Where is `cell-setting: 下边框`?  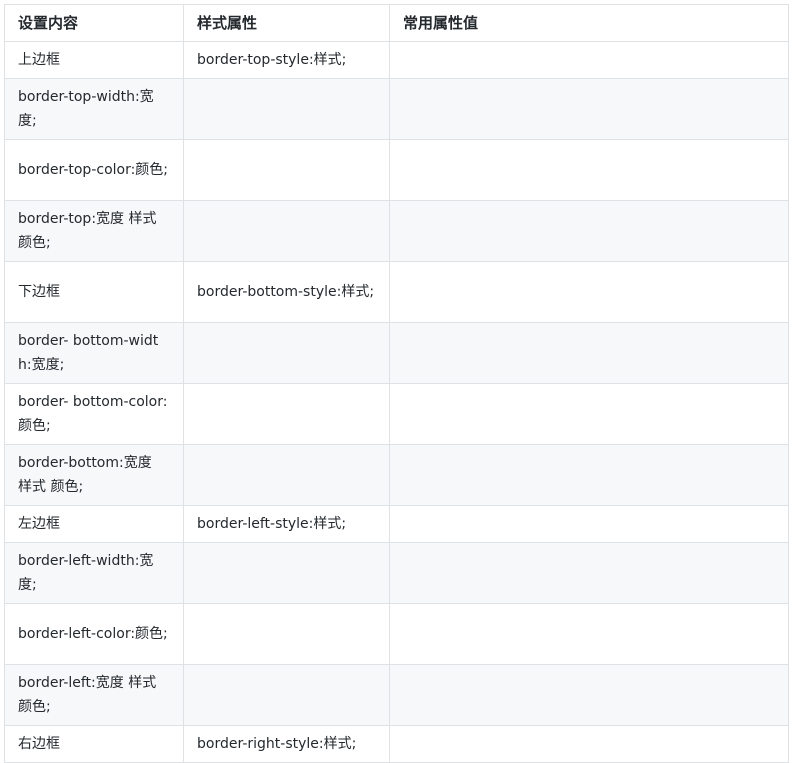 cell-setting: 下边框 is located at coordinates (94, 292).